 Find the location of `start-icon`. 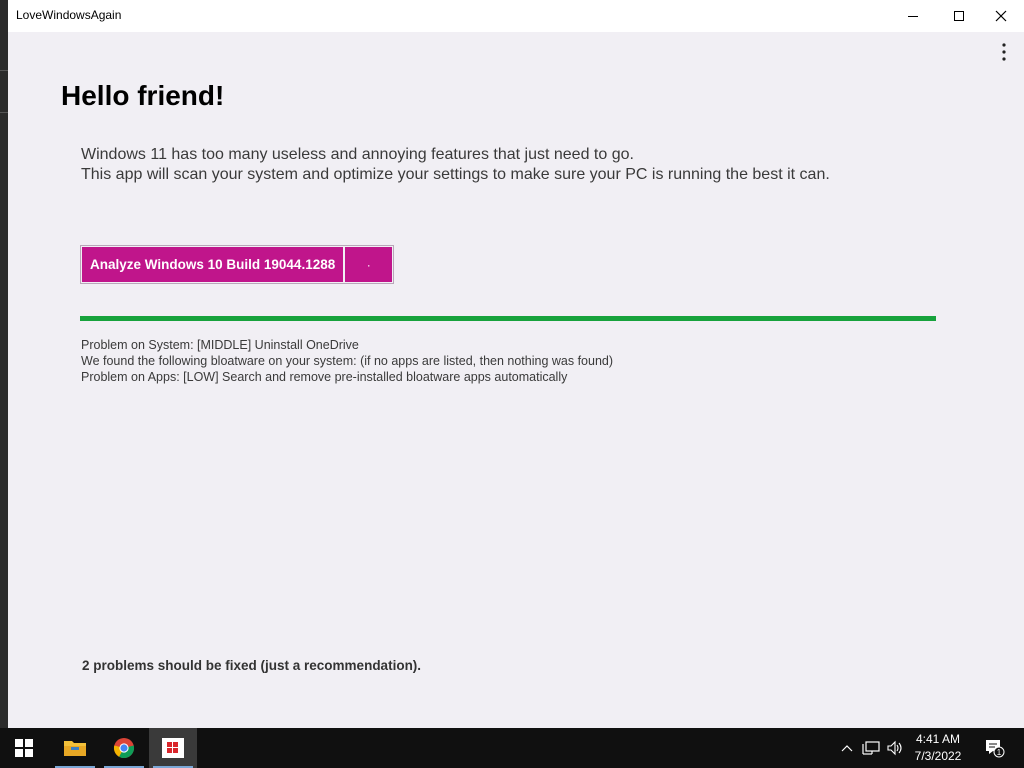

start-icon is located at coordinates (24, 748).